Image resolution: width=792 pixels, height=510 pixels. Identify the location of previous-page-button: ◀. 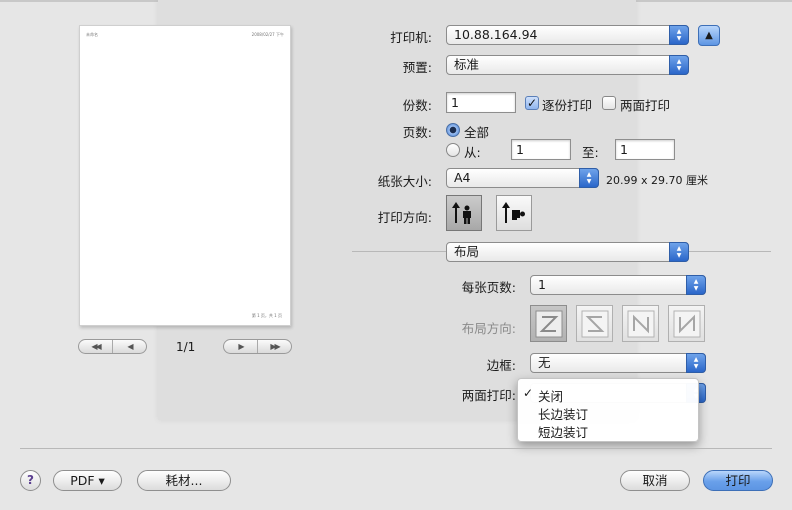
(129, 346).